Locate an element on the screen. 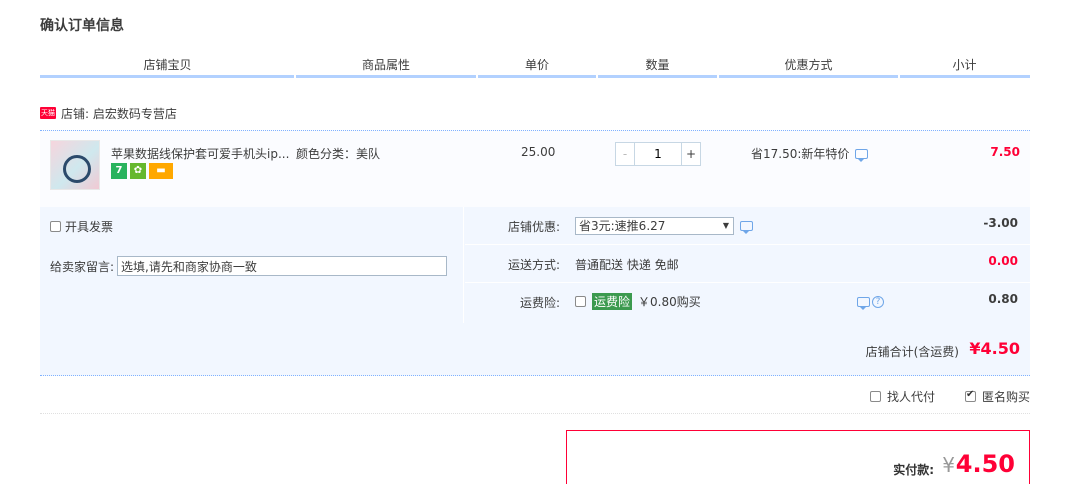 This screenshot has height=484, width=1076. invoice-checkbox is located at coordinates (55, 226).